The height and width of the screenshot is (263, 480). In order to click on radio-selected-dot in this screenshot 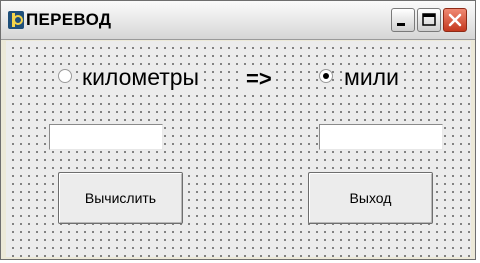, I will do `click(326, 76)`.